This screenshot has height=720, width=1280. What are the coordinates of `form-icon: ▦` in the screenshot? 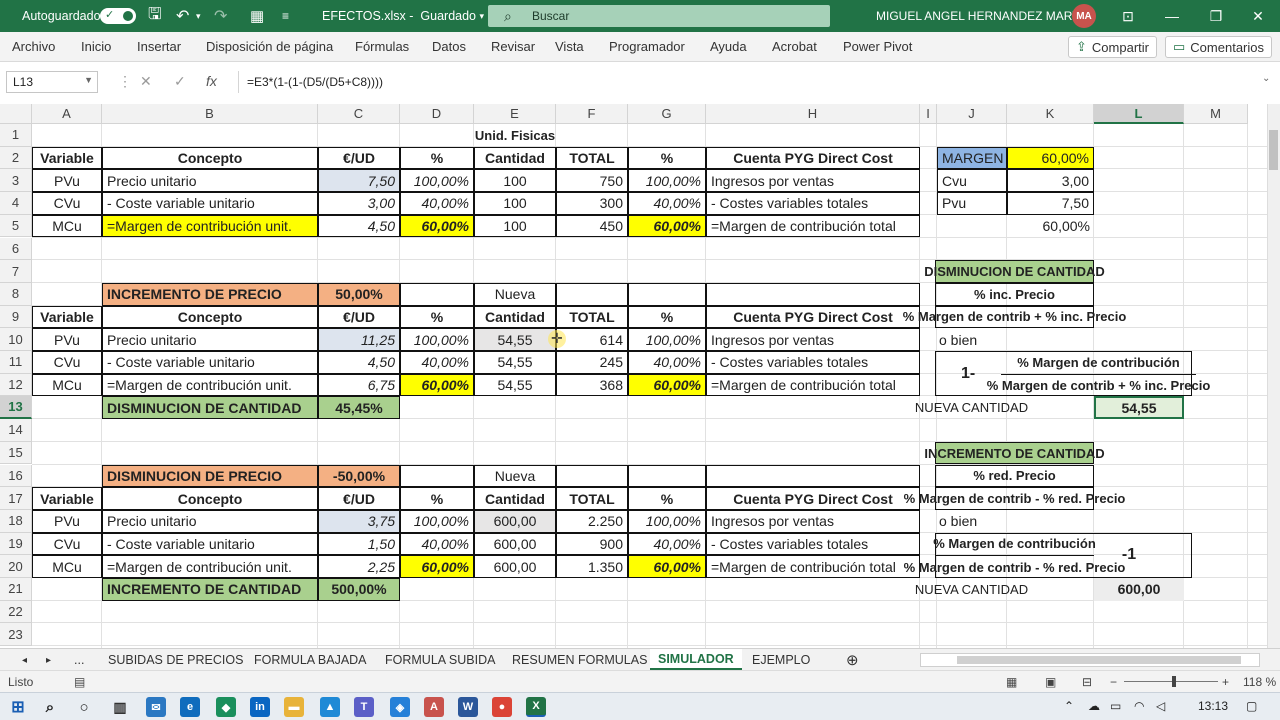 It's located at (257, 16).